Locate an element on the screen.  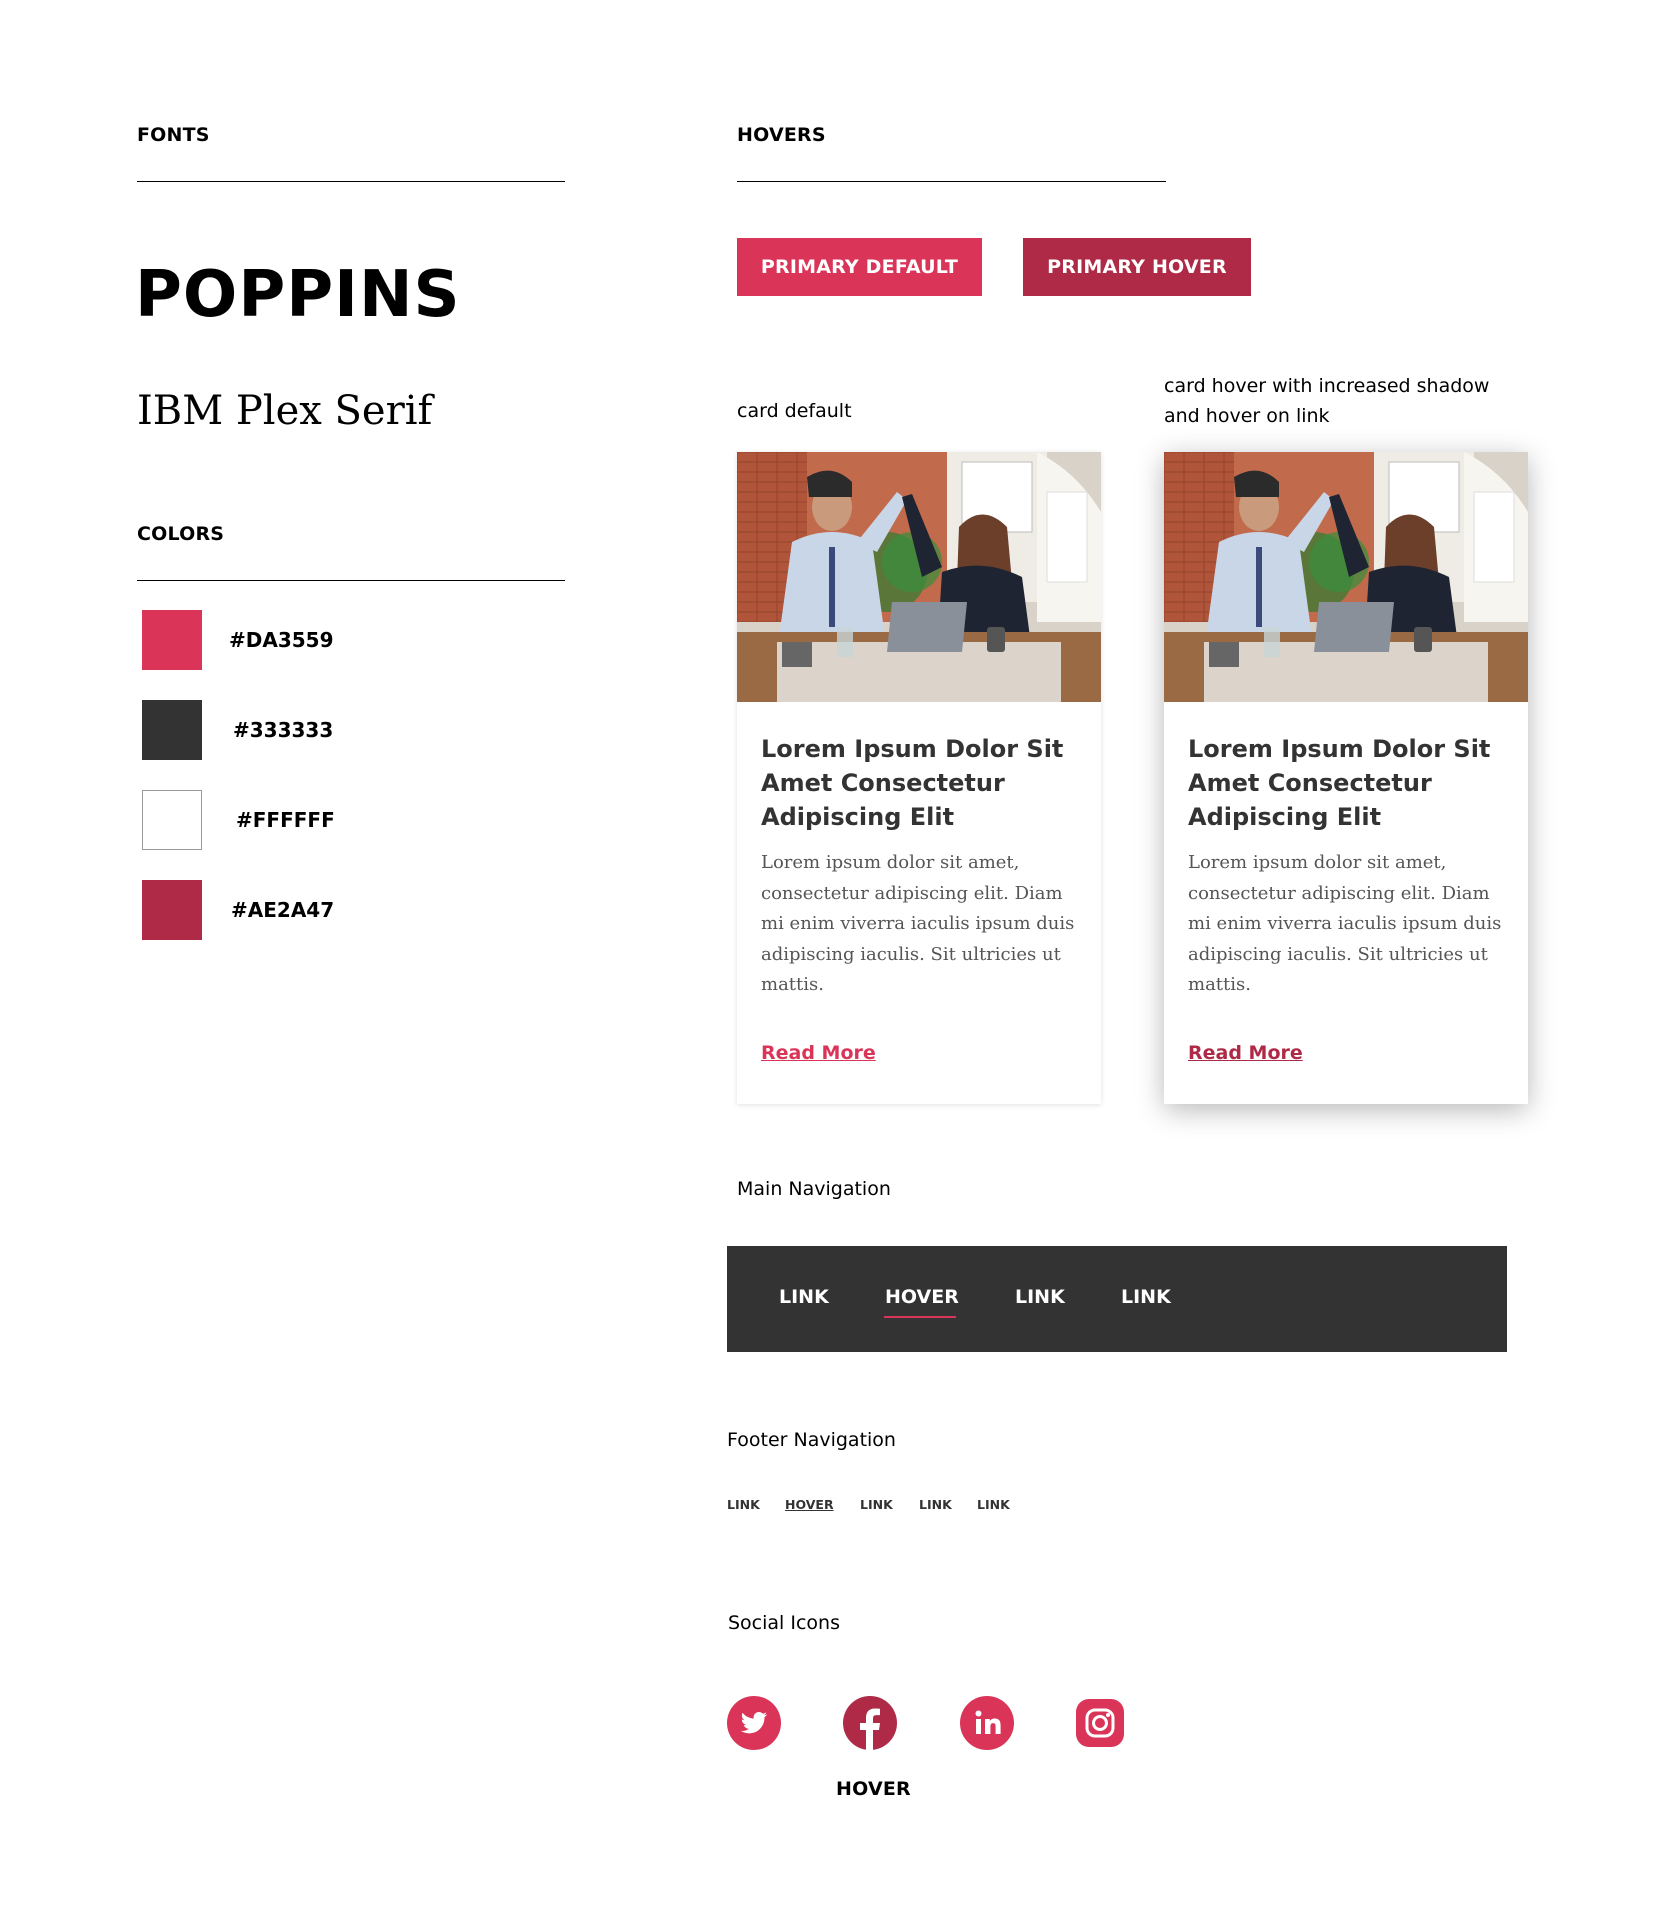
secondary-font-sample: IBM Plex Serif is located at coordinates (285, 411).